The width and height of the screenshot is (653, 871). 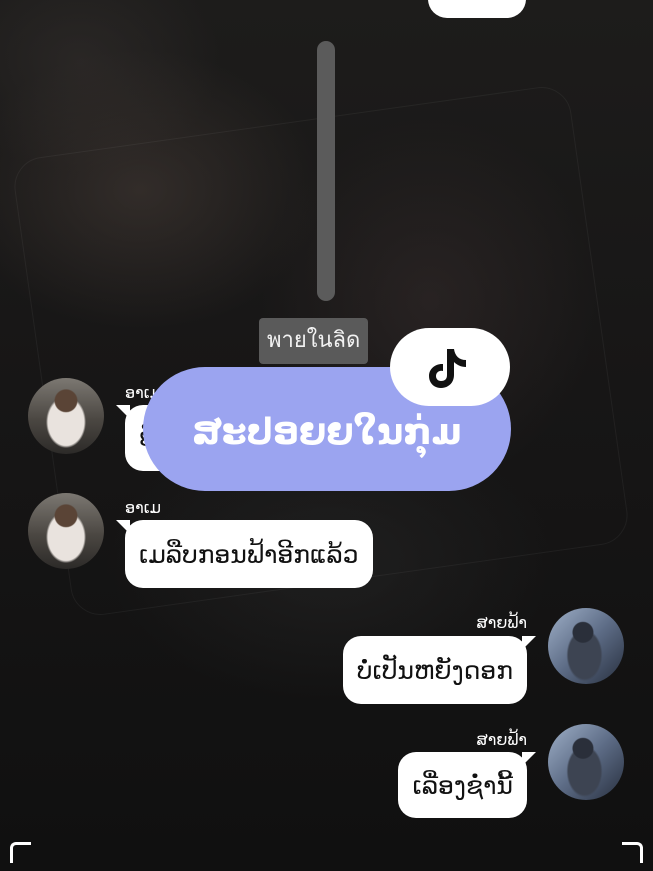 I want to click on tiktok-logo-badge, so click(x=450, y=367).